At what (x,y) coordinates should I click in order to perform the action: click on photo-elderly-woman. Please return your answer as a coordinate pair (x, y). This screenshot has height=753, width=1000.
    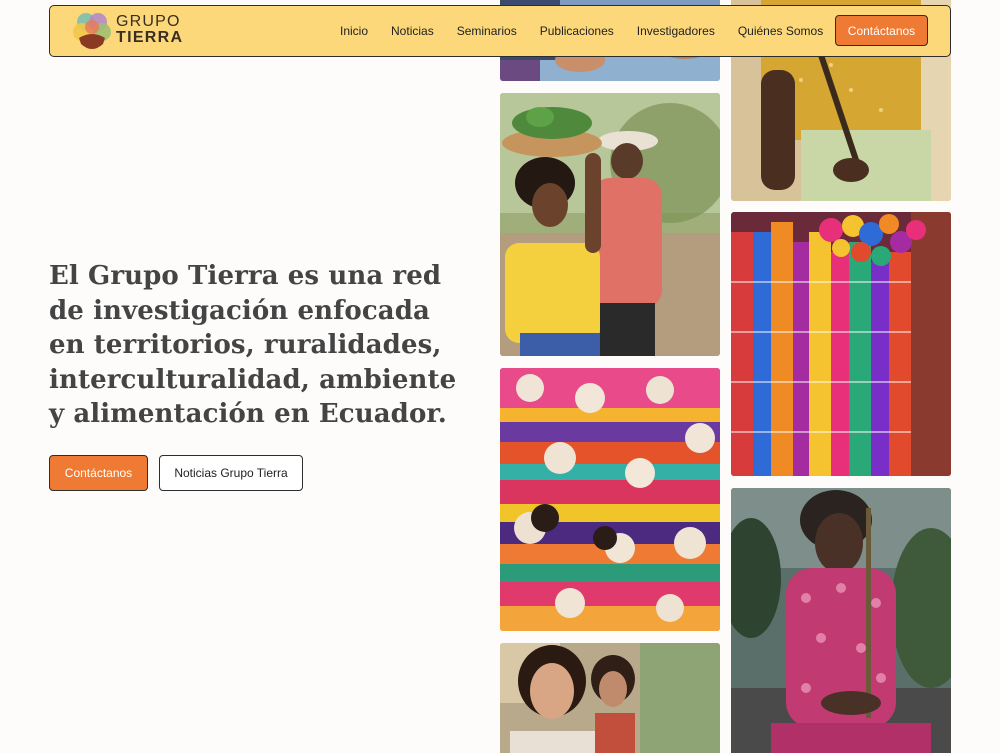
    Looking at the image, I should click on (841, 620).